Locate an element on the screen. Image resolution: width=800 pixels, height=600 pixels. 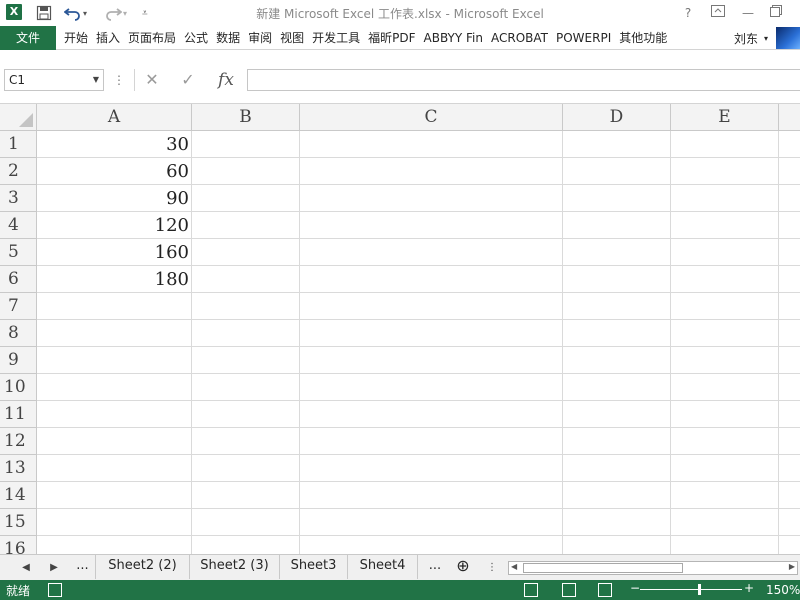
column-header-f is located at coordinates (789, 117).